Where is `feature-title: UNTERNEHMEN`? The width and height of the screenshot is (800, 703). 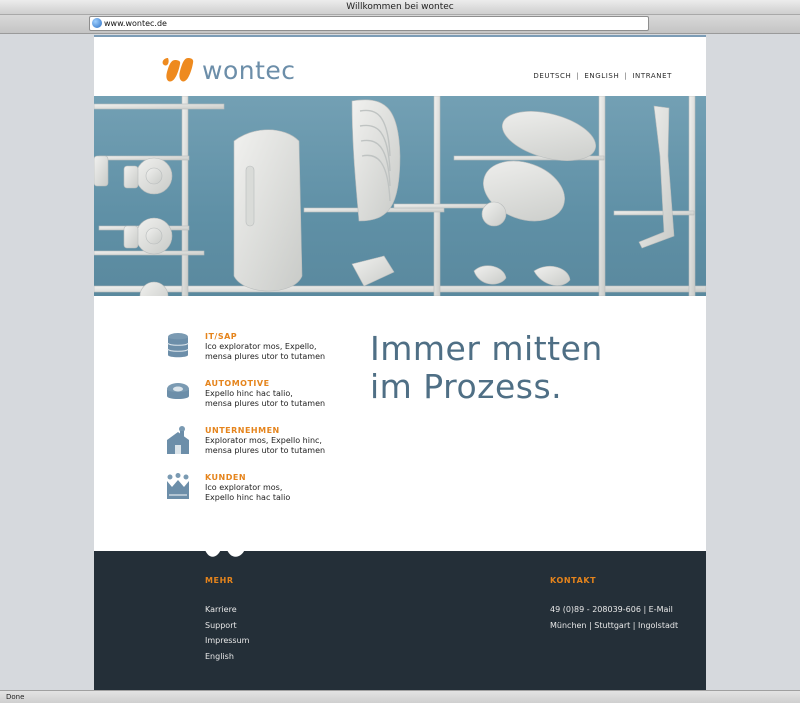
feature-title: UNTERNEHMEN is located at coordinates (242, 430).